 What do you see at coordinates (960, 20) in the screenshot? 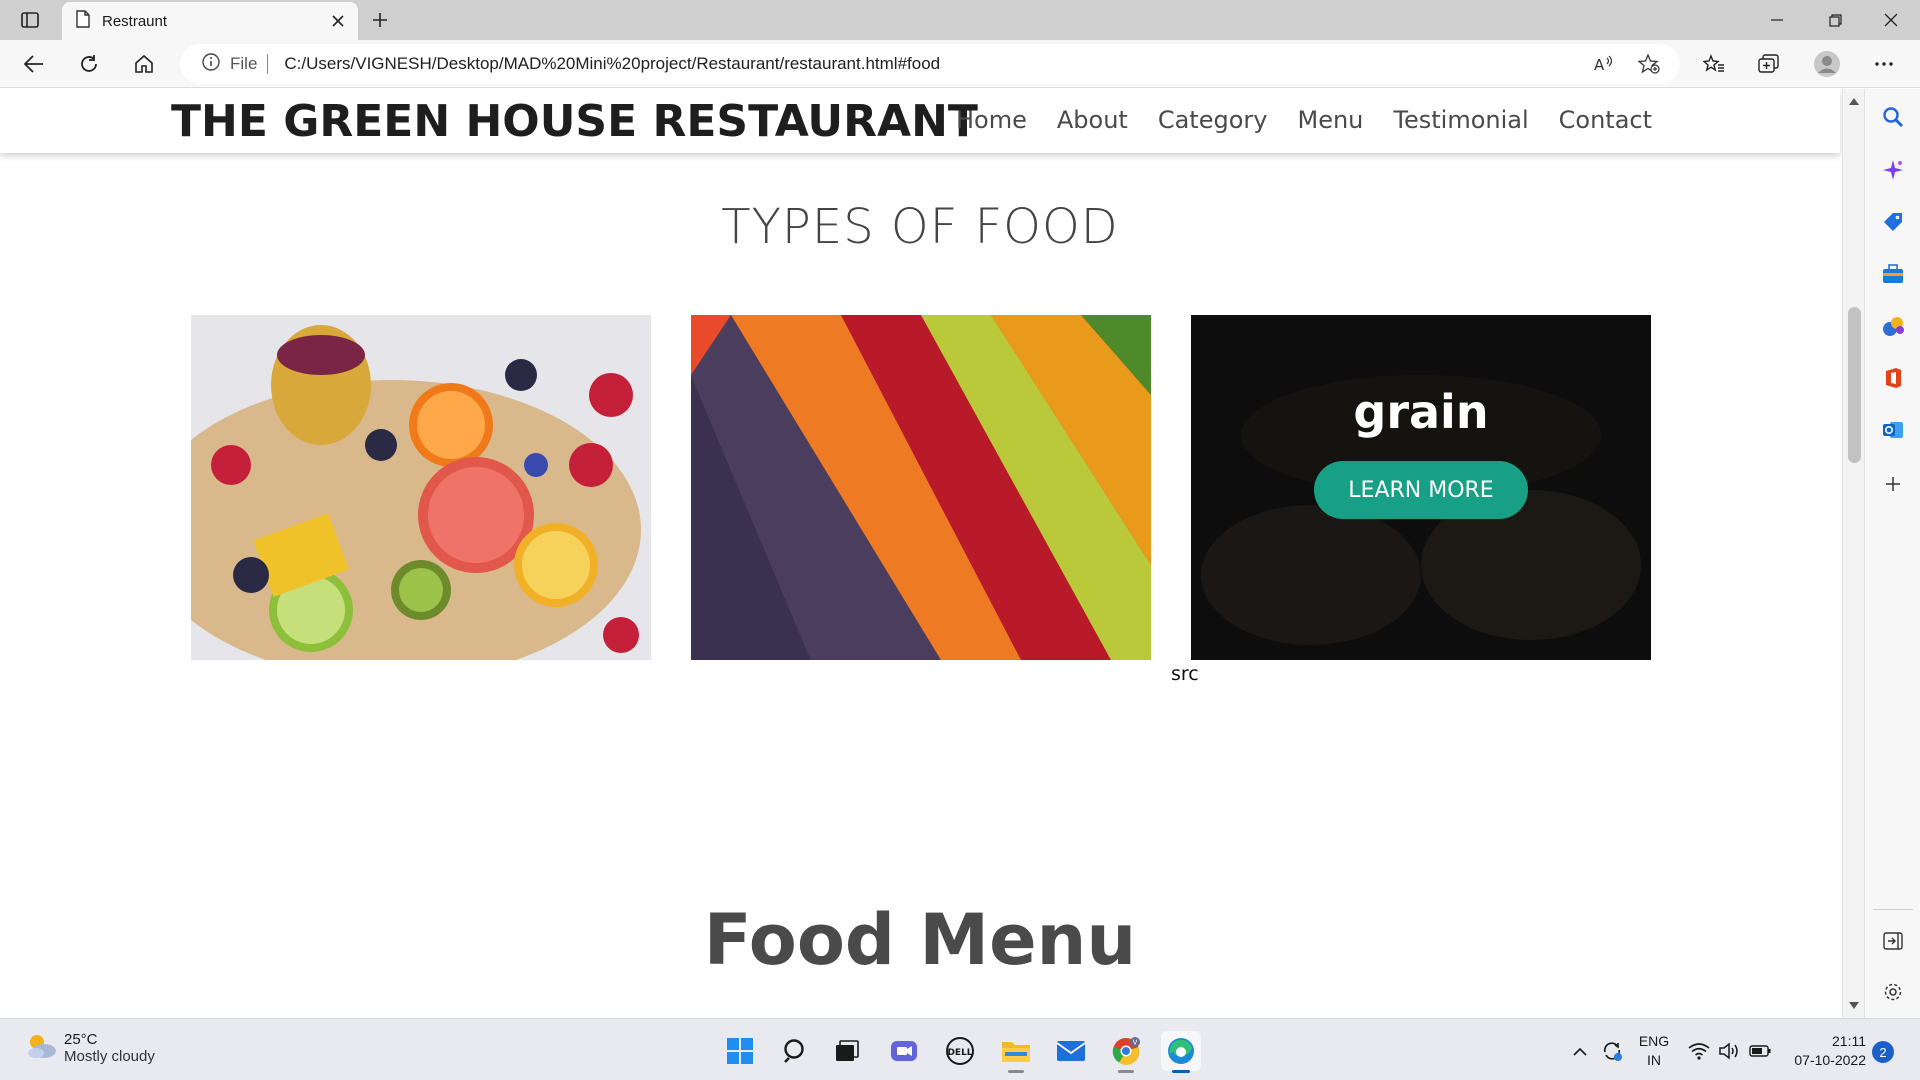
I see `tab-strip: Restraunt` at bounding box center [960, 20].